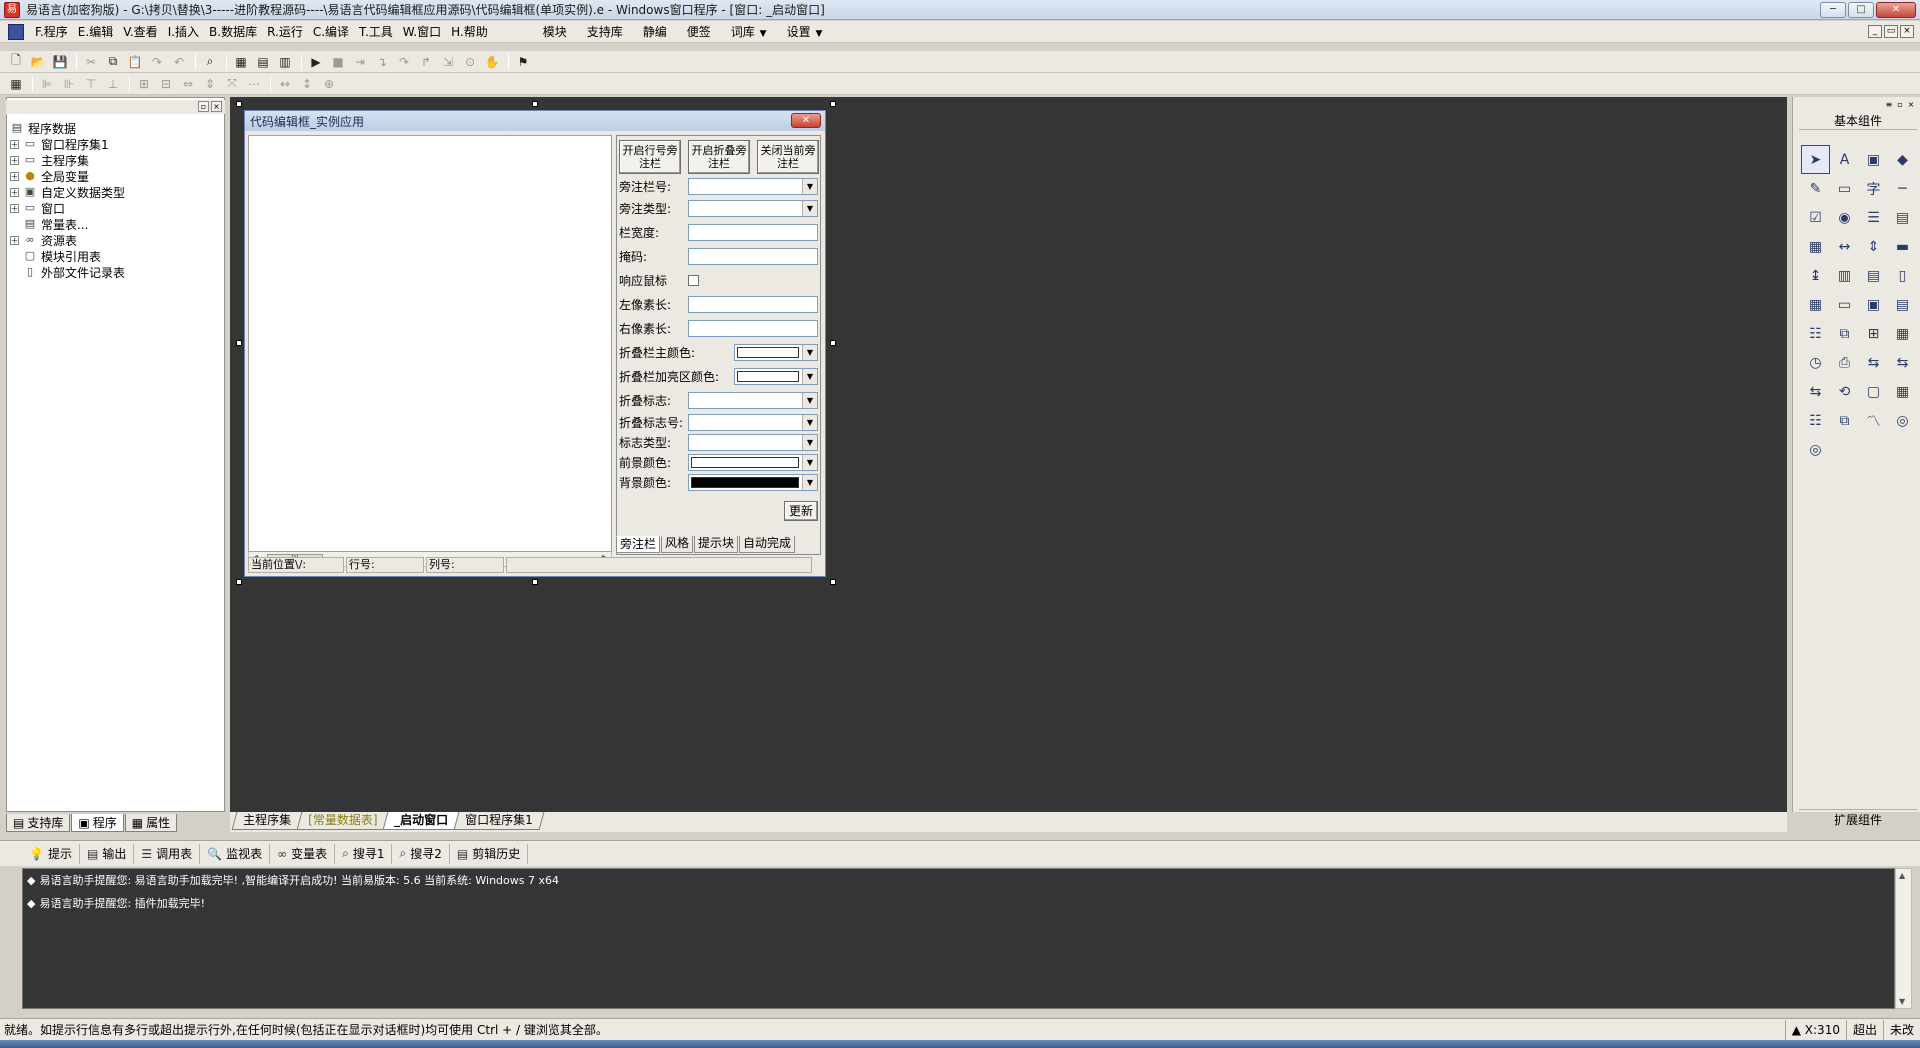  What do you see at coordinates (285, 31) in the screenshot?
I see `menu-run: R.运行` at bounding box center [285, 31].